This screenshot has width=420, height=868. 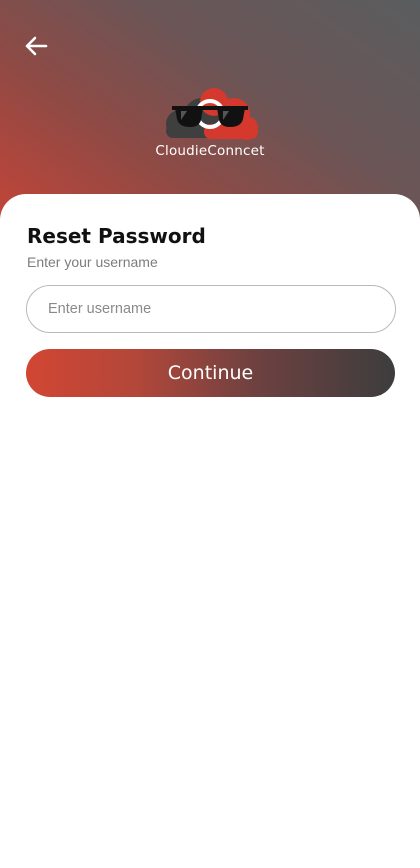 What do you see at coordinates (211, 309) in the screenshot?
I see `username-input` at bounding box center [211, 309].